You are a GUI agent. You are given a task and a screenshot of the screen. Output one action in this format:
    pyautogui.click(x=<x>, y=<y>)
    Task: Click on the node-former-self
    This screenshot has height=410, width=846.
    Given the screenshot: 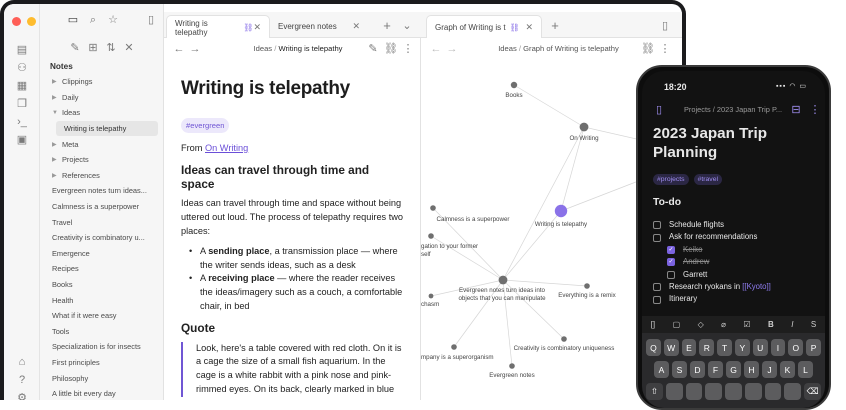 What is the action you would take?
    pyautogui.click(x=431, y=236)
    